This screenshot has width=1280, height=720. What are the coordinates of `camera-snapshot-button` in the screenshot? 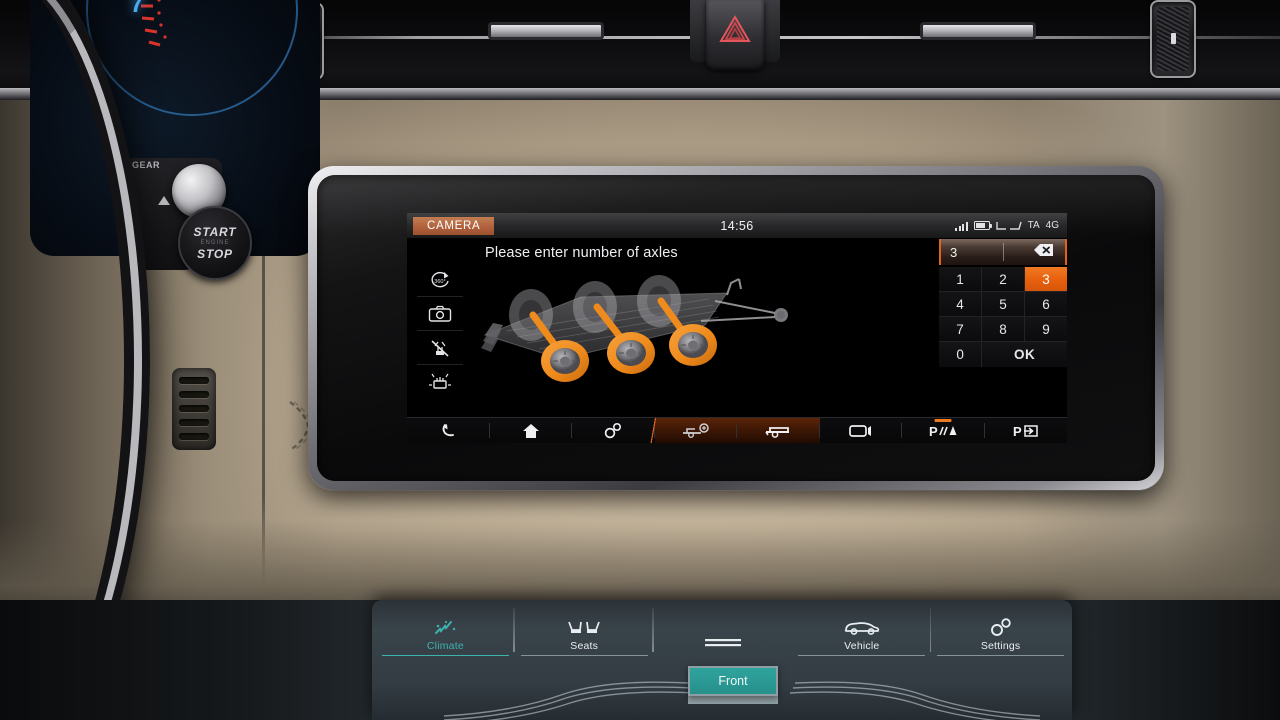 It's located at (440, 314).